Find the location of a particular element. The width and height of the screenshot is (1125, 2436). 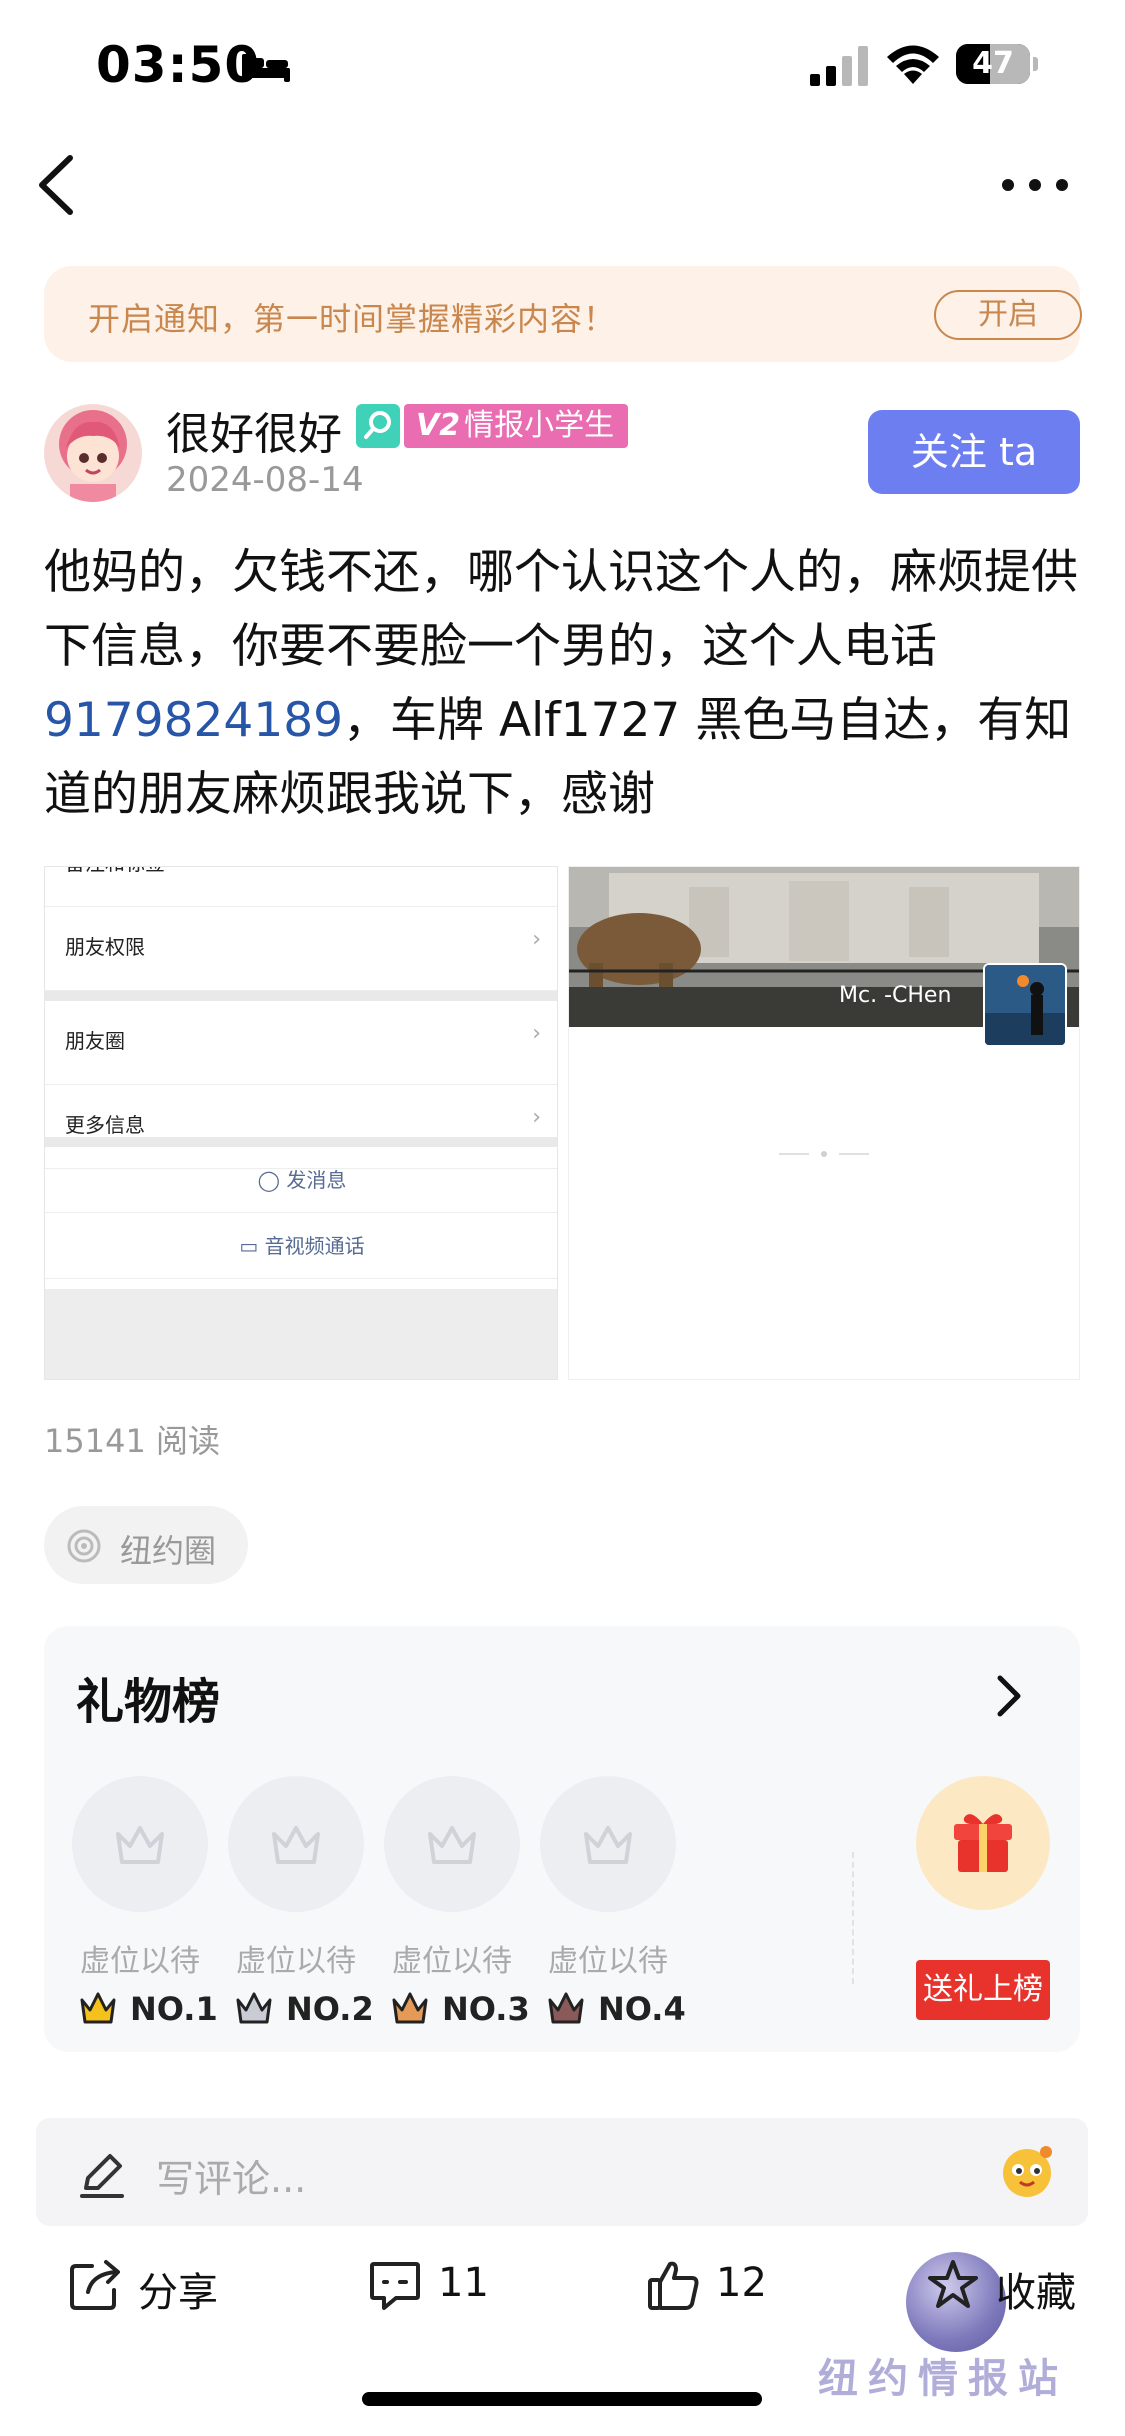

topic-tag: 纽约圈 is located at coordinates (146, 1545).